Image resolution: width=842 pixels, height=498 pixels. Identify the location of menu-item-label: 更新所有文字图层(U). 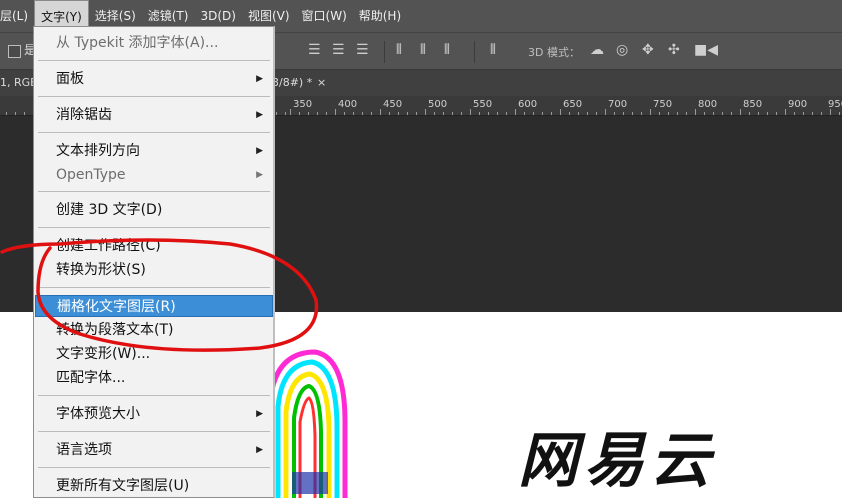
(123, 486).